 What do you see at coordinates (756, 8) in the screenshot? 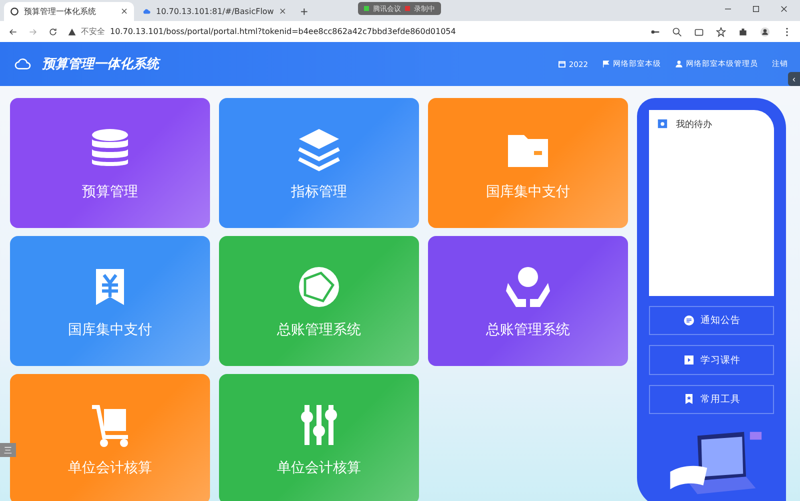
I see `maximize-icon` at bounding box center [756, 8].